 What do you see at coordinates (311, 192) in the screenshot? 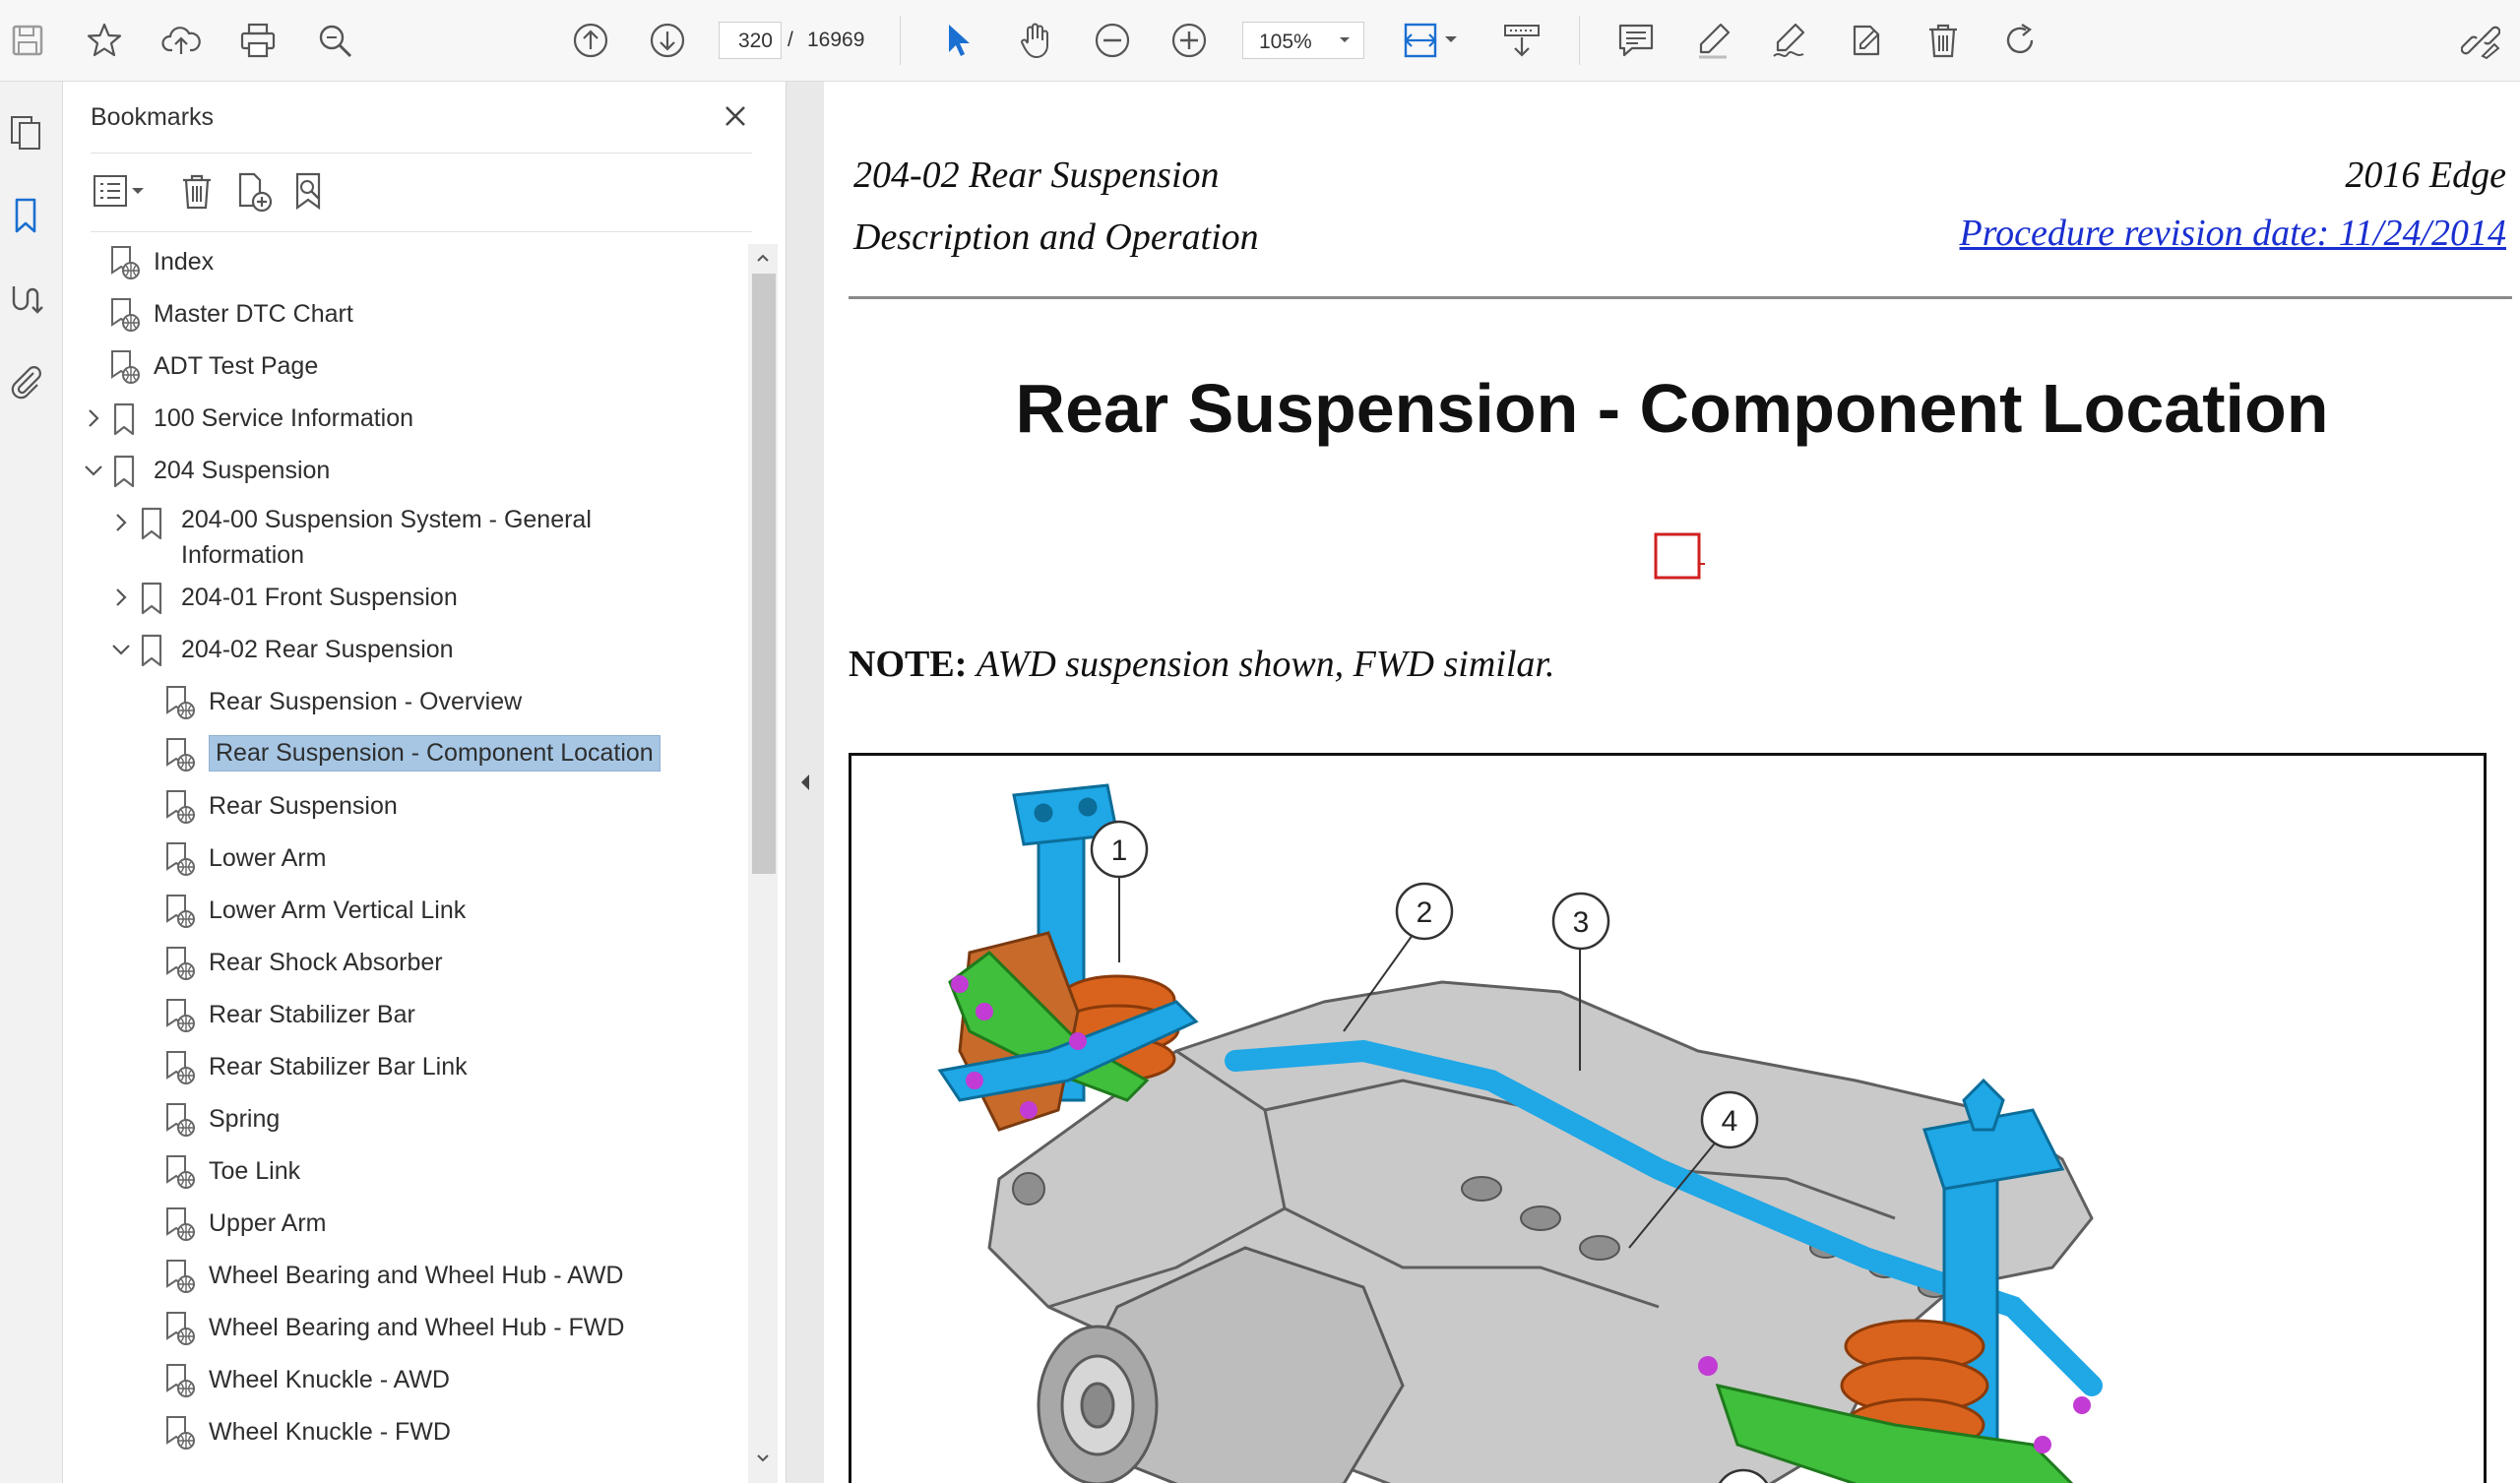
I see `find-bookmark-icon` at bounding box center [311, 192].